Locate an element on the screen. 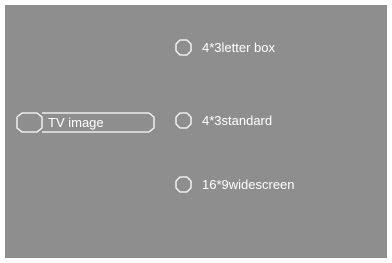 This screenshot has height=263, width=392. option-label: 16*9widescreen is located at coordinates (248, 184).